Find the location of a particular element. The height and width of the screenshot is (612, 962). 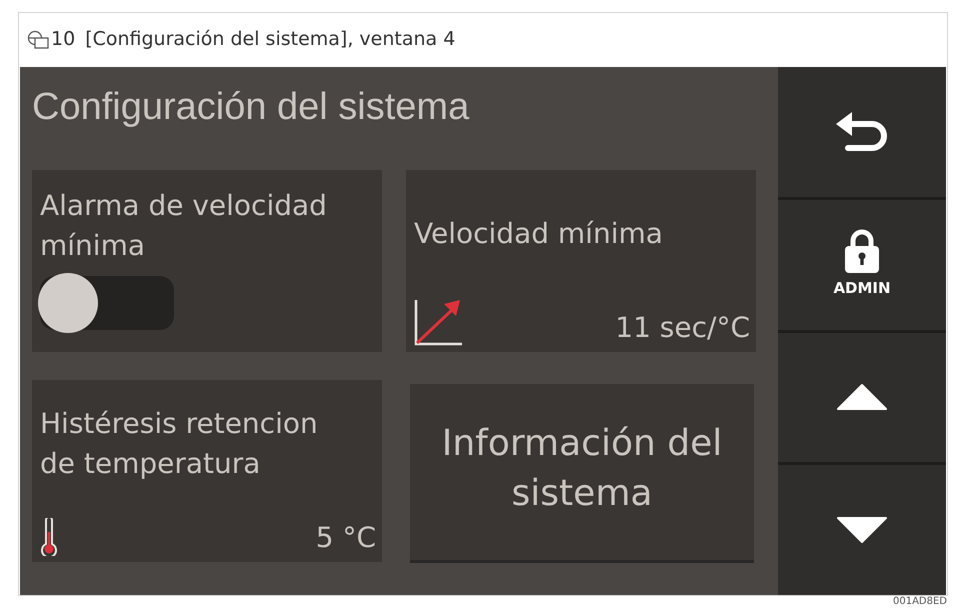

figure-icon is located at coordinates (38, 40).